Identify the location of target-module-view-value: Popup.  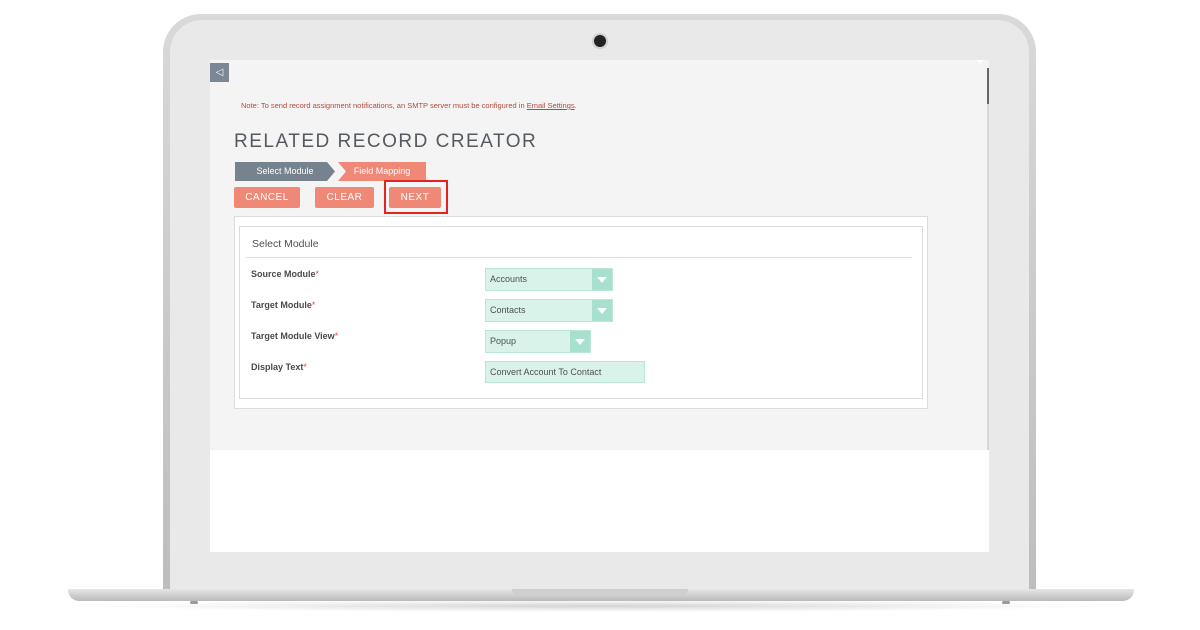
(503, 341).